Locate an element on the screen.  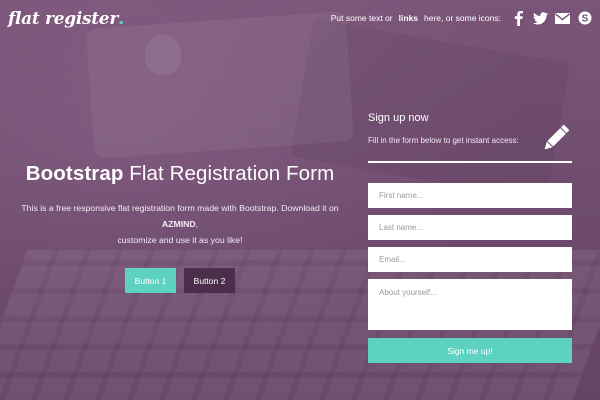
apple-logo-shape is located at coordinates (163, 55).